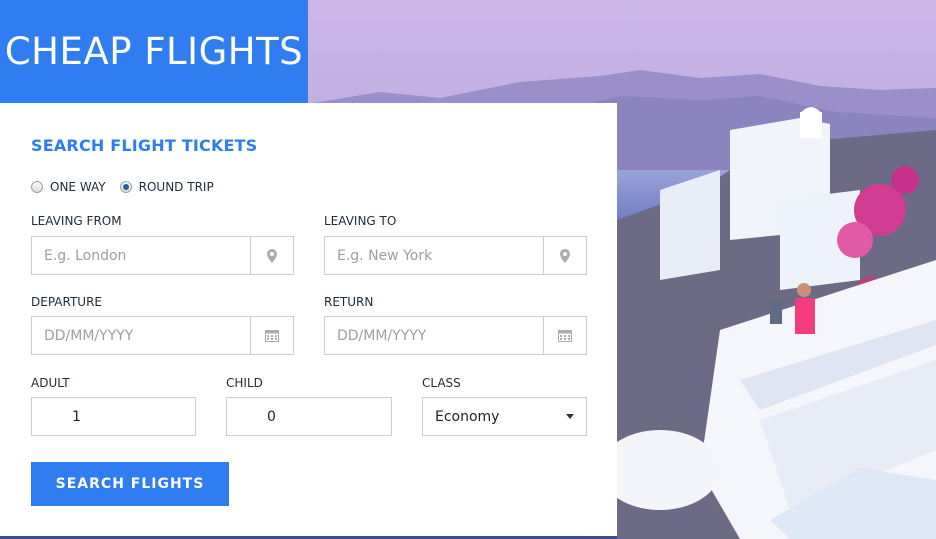 This screenshot has width=936, height=539. What do you see at coordinates (37, 187) in the screenshot?
I see `one-way-radio` at bounding box center [37, 187].